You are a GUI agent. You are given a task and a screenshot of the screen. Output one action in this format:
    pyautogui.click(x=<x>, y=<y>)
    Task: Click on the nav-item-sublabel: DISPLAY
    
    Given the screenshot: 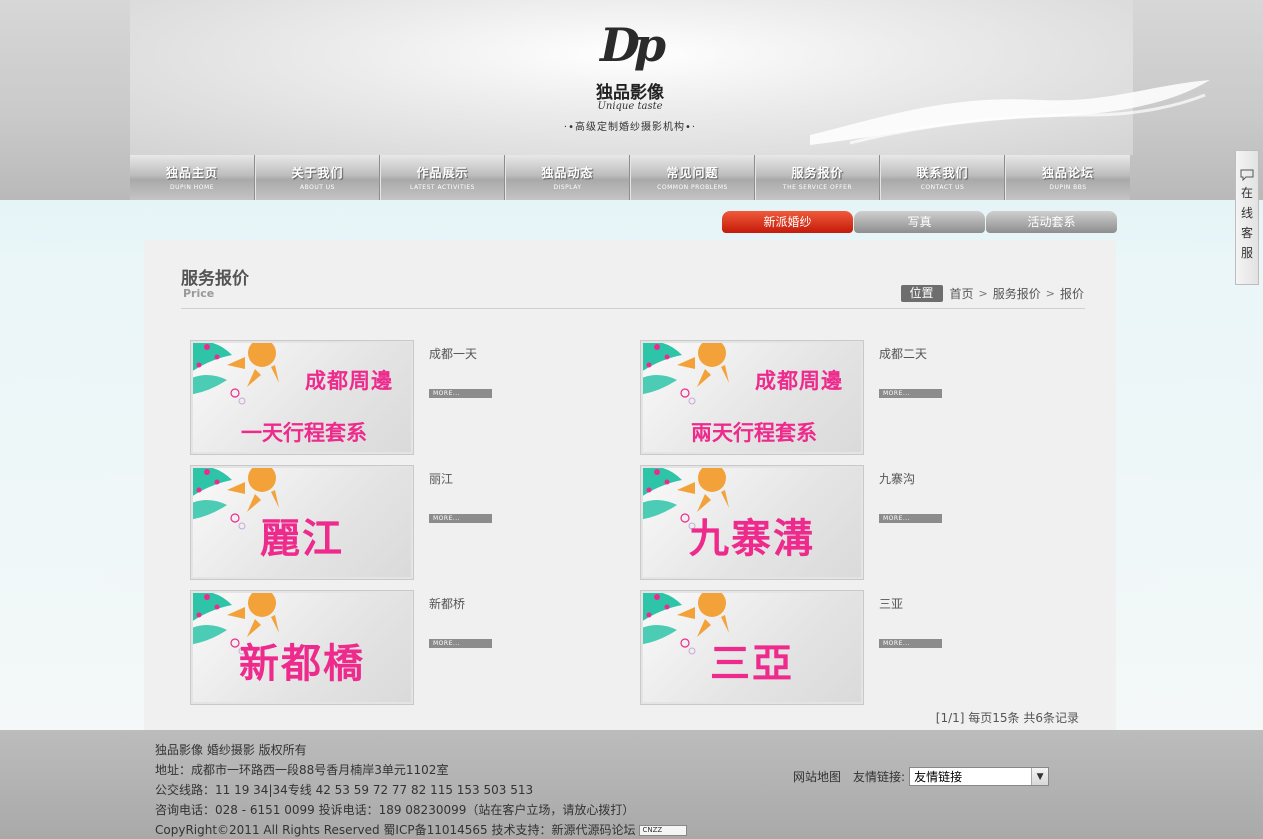 What is the action you would take?
    pyautogui.click(x=567, y=187)
    